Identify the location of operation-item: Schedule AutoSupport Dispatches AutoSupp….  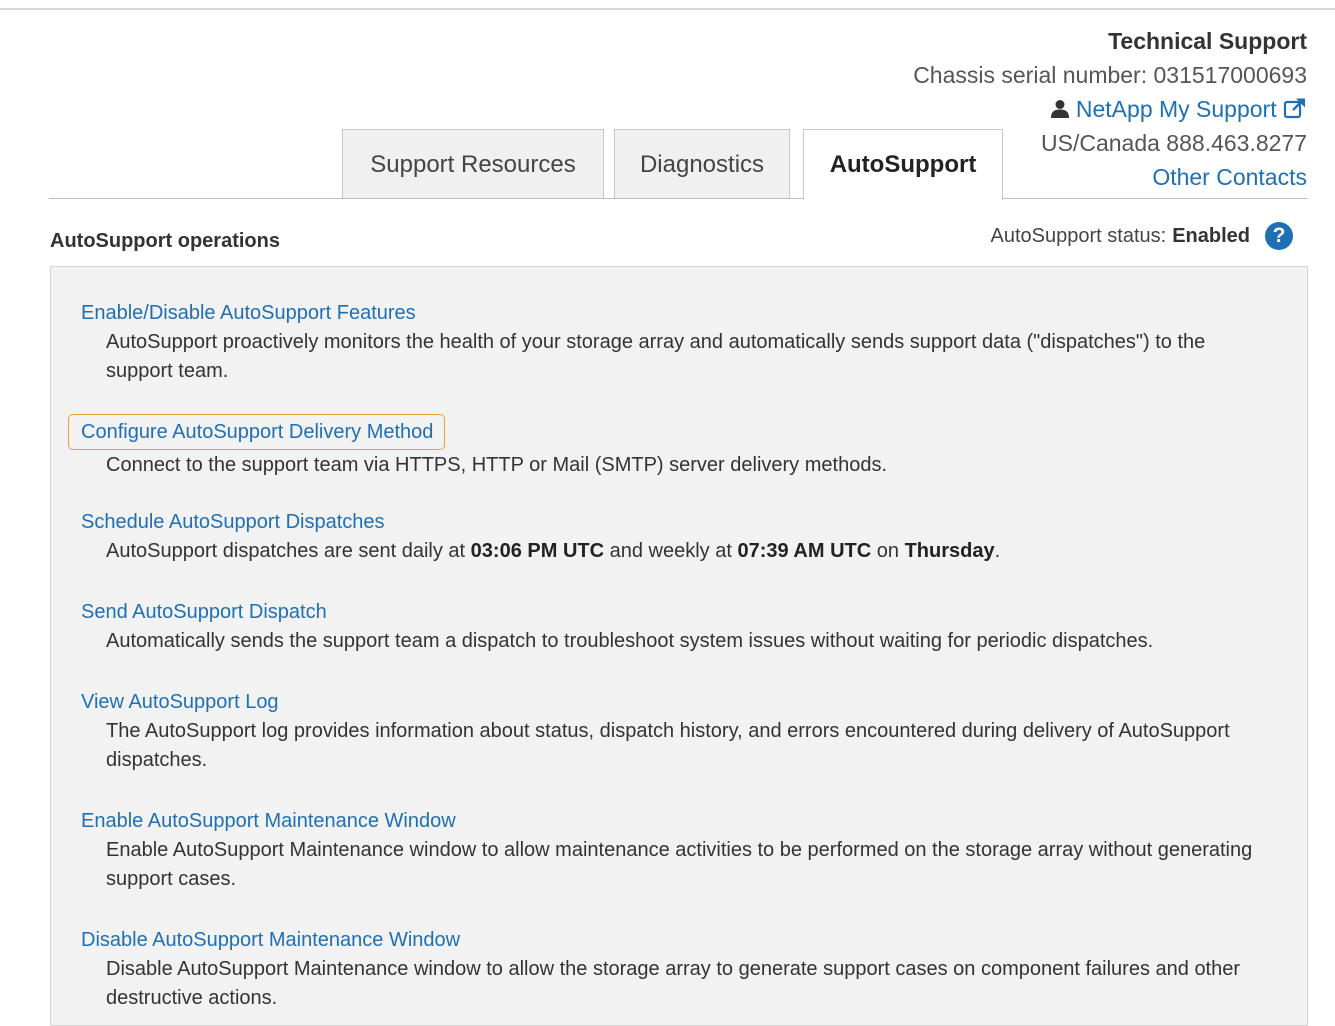
(681, 537).